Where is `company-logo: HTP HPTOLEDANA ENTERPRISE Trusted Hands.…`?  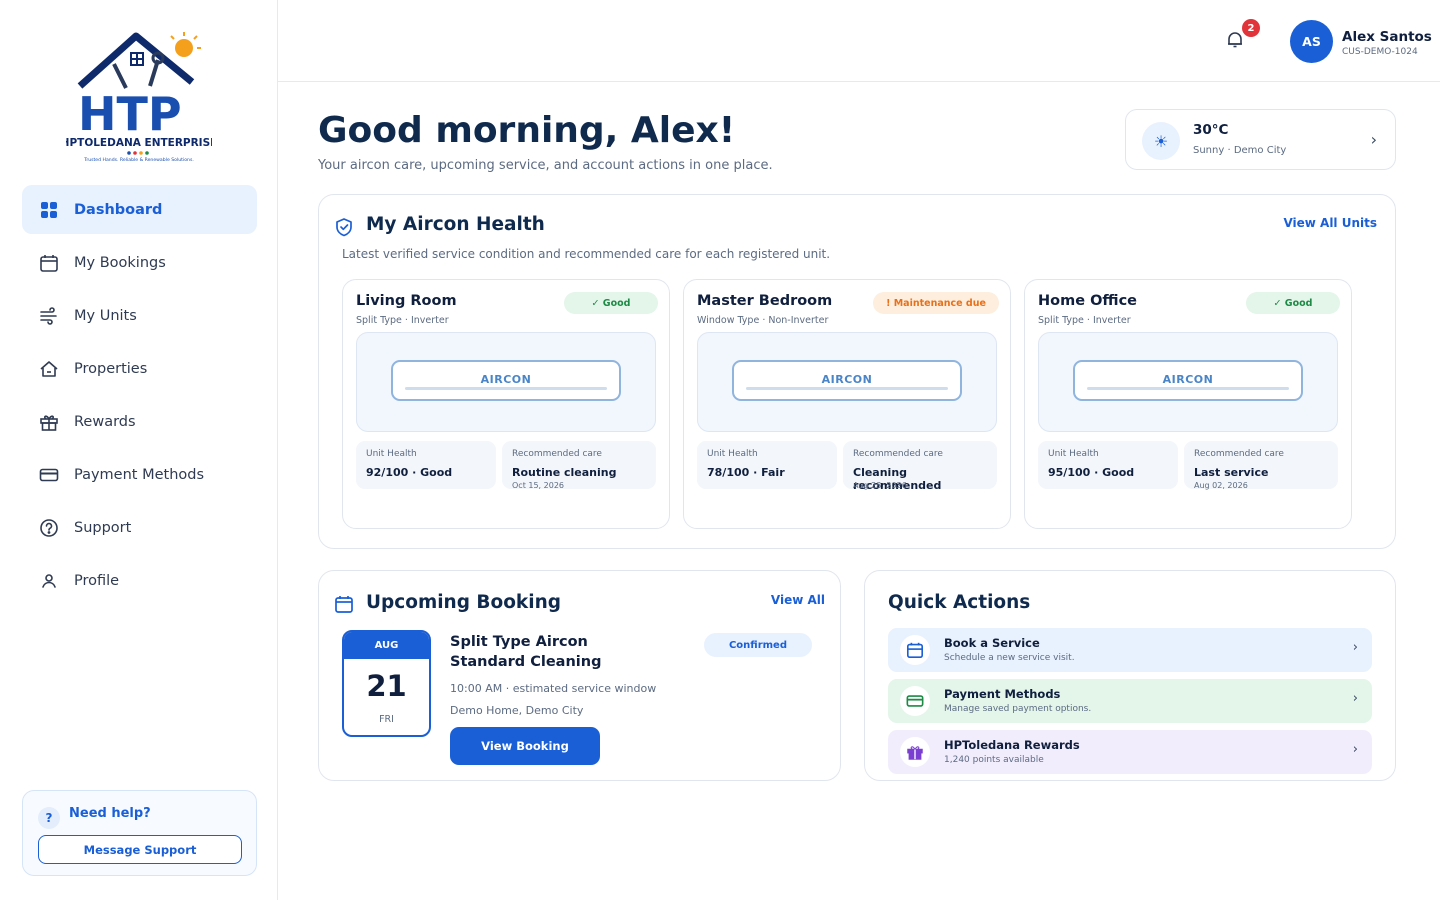
company-logo: HTP HPTOLEDANA ENTERPRISE Trusted Hands.… is located at coordinates (139, 95).